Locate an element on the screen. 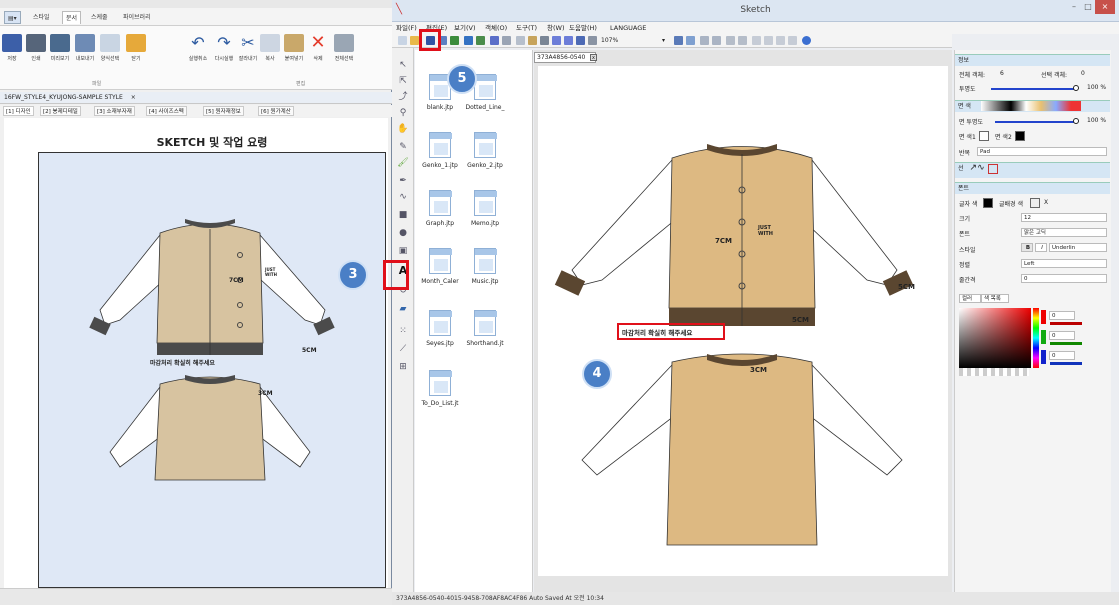  print-button: 인쇄 is located at coordinates (36, 48).